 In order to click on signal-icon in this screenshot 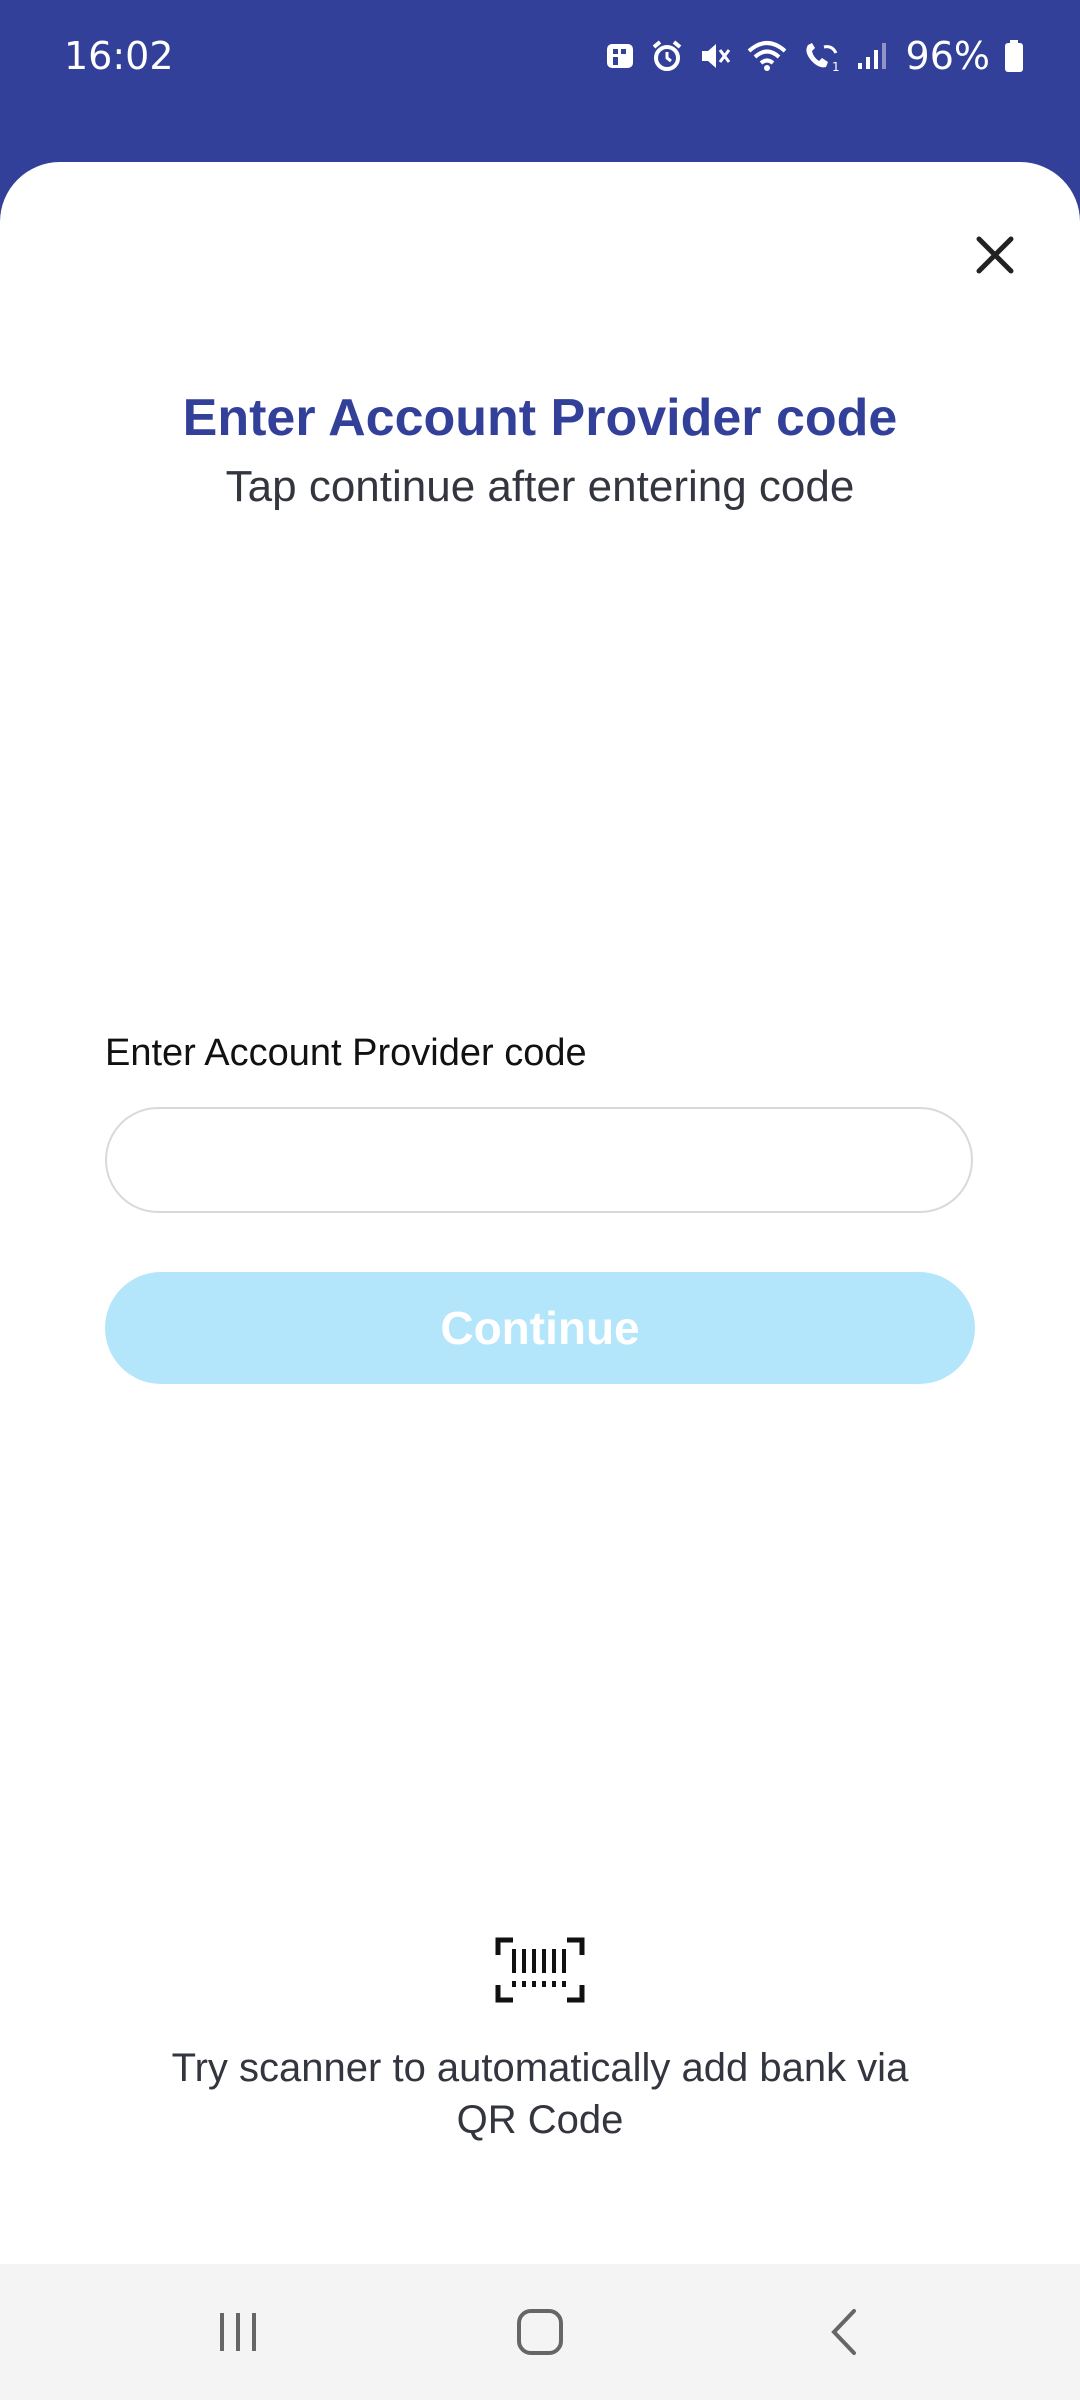, I will do `click(871, 56)`.